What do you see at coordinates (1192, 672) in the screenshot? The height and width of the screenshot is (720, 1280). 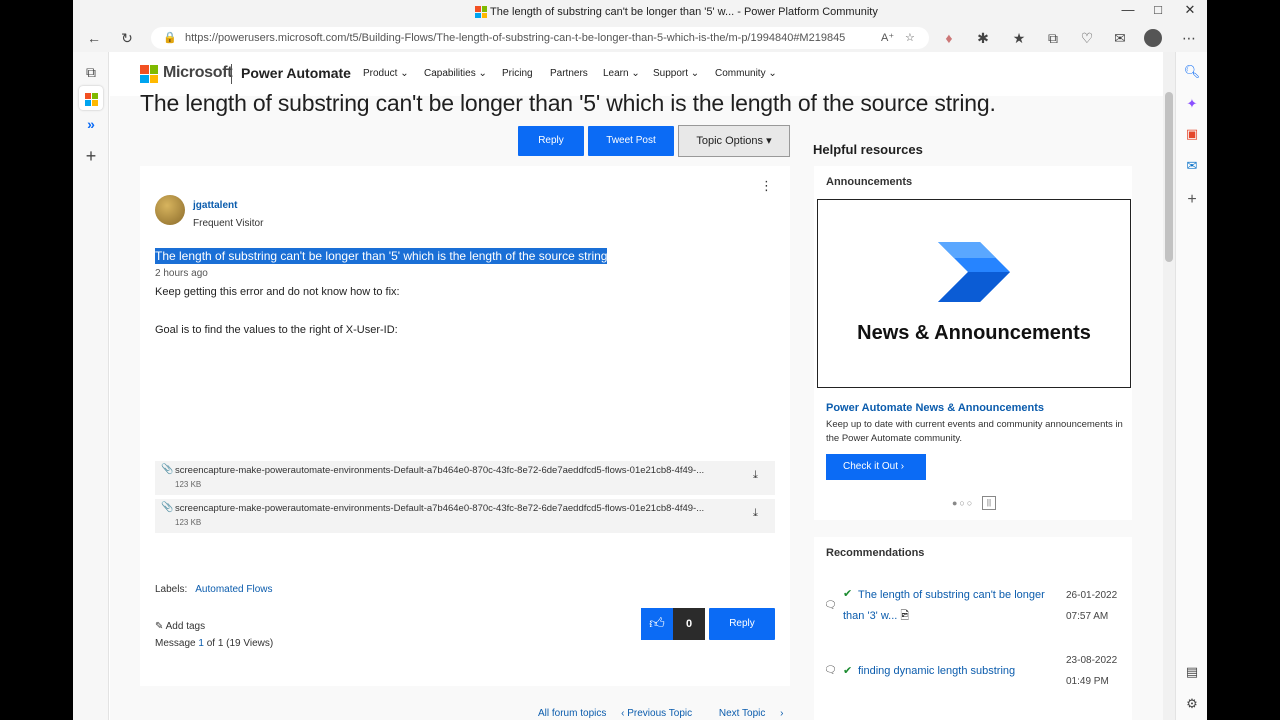 I see `sidebar-layout-icon: ▤` at bounding box center [1192, 672].